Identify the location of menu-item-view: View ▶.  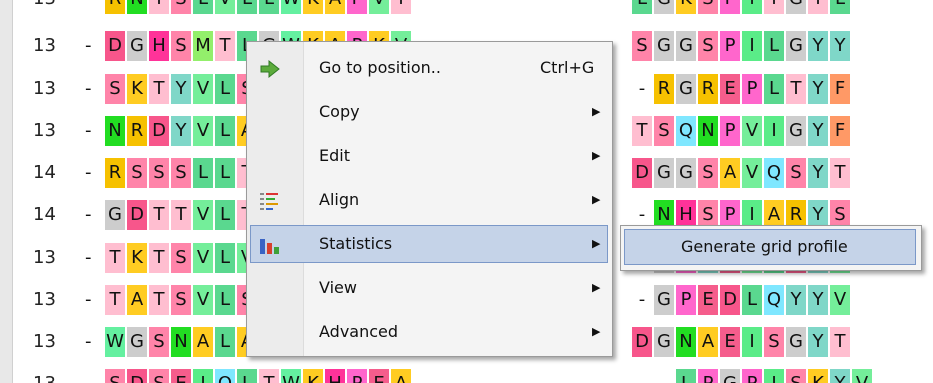
(429, 288).